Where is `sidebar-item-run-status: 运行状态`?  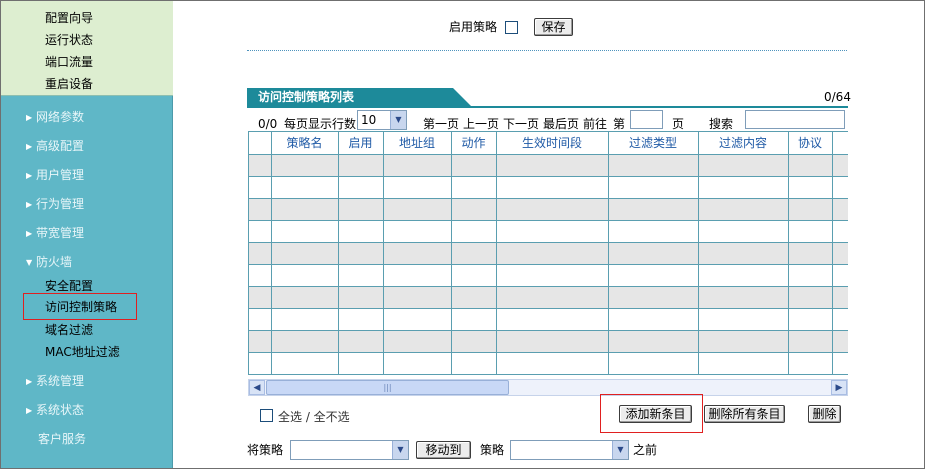 sidebar-item-run-status: 运行状态 is located at coordinates (69, 40).